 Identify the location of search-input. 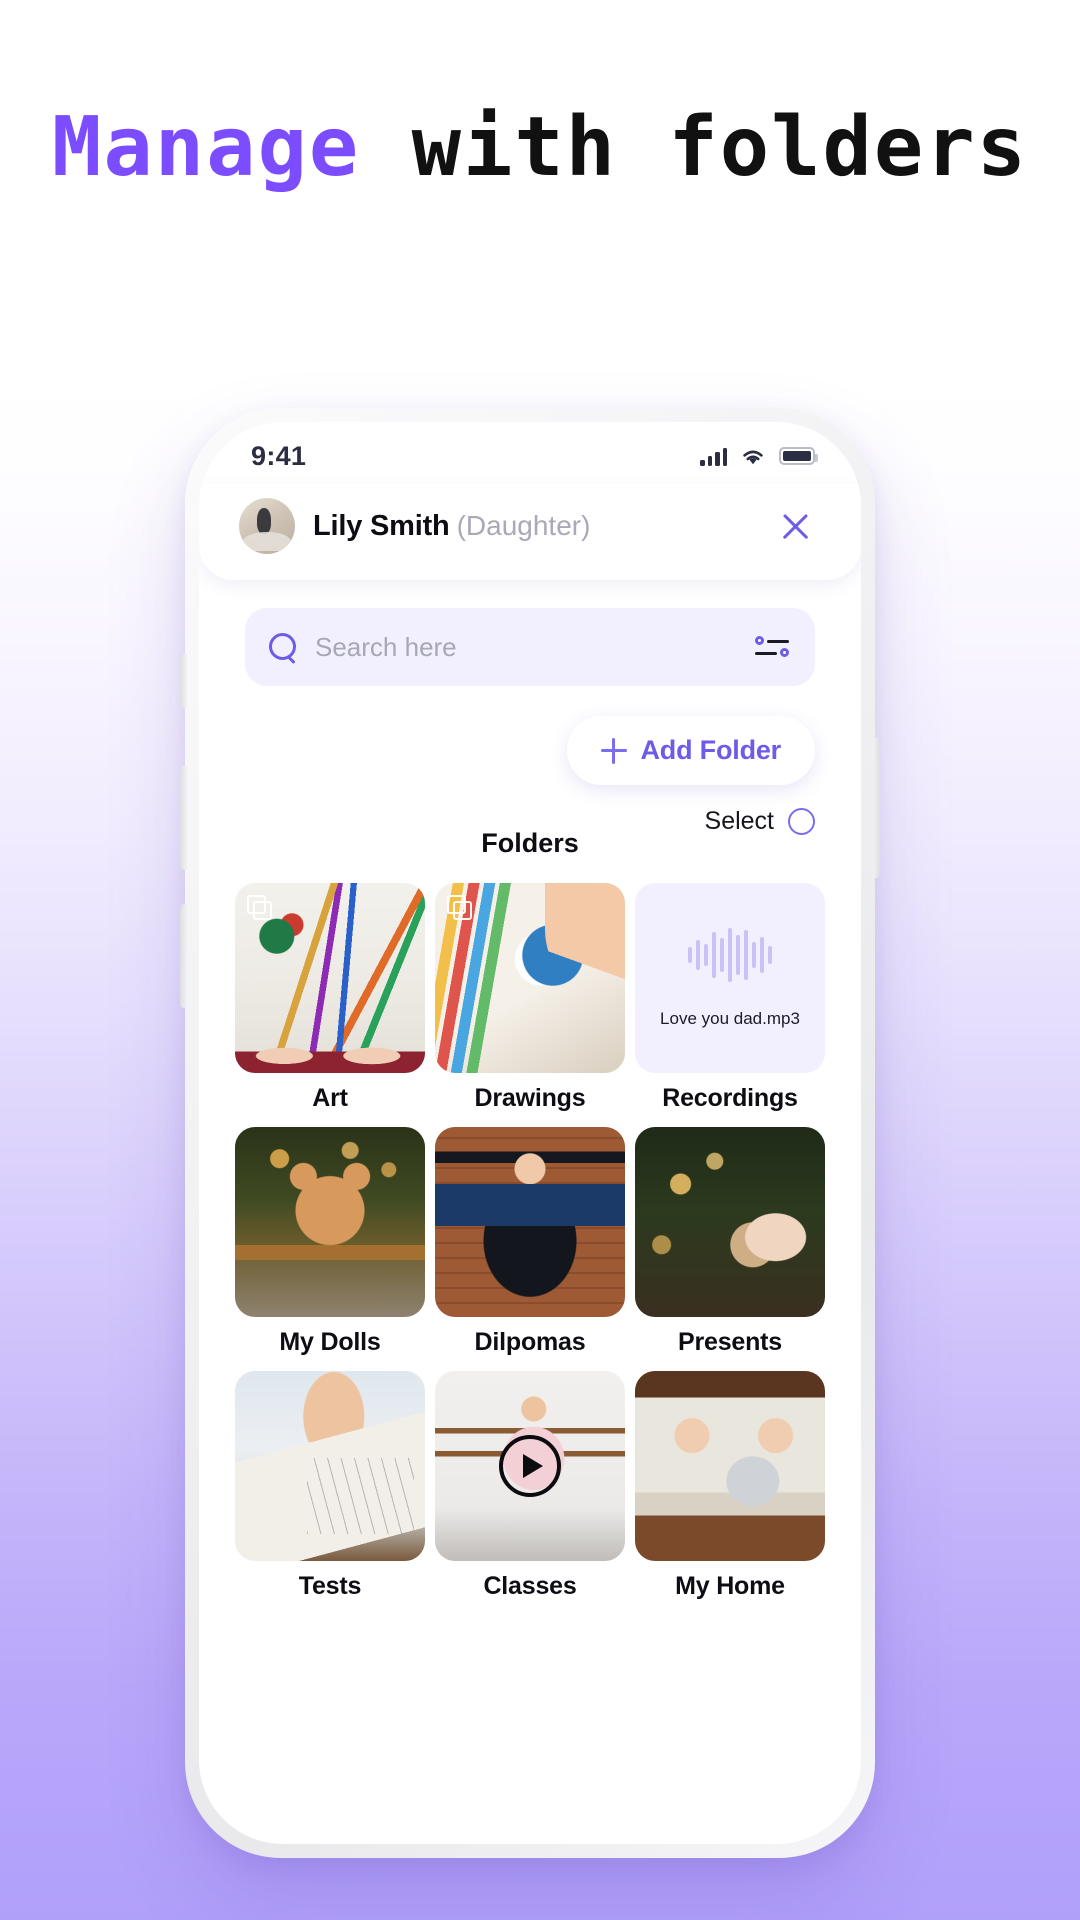
(535, 647).